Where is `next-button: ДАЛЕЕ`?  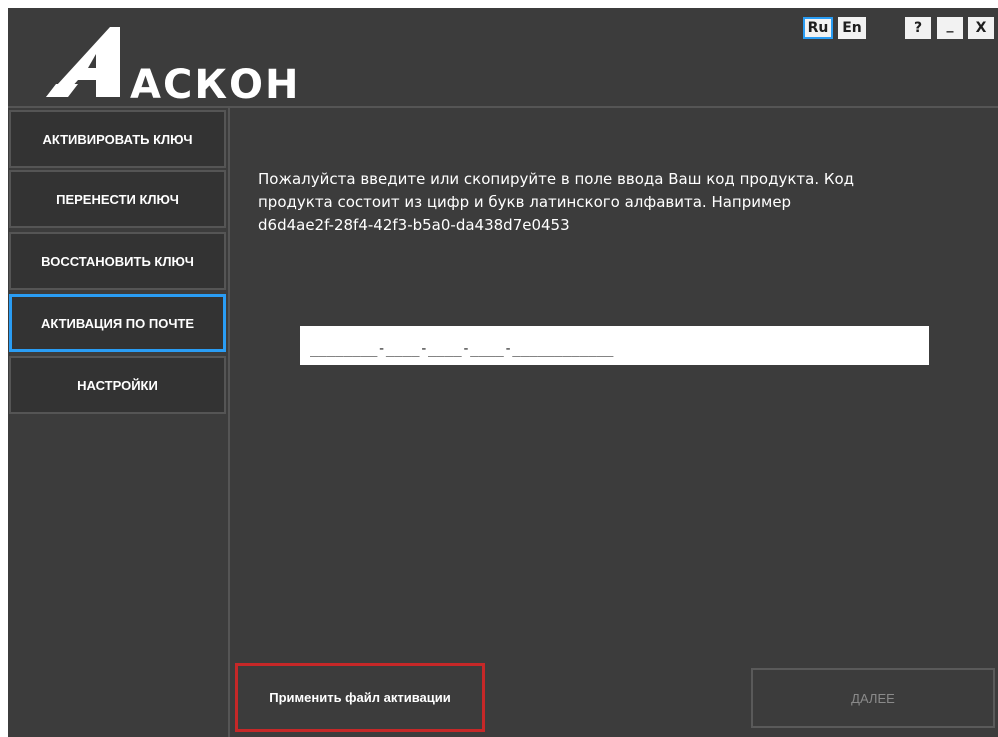 next-button: ДАЛЕЕ is located at coordinates (873, 698).